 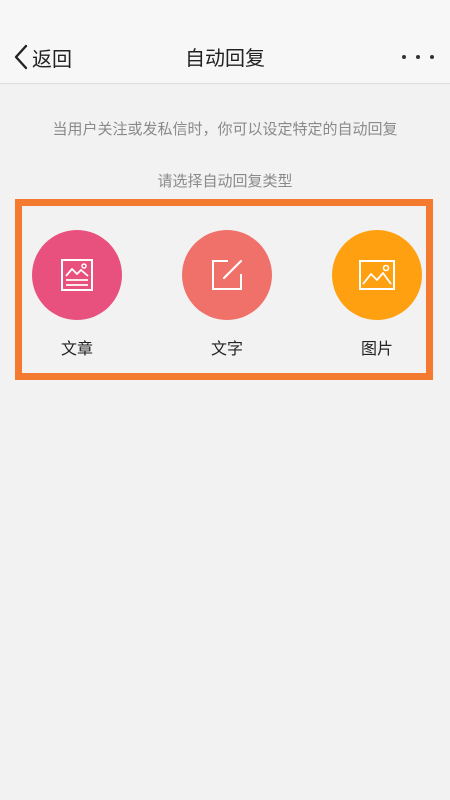 I want to click on option-article: 文章, so click(x=77, y=294).